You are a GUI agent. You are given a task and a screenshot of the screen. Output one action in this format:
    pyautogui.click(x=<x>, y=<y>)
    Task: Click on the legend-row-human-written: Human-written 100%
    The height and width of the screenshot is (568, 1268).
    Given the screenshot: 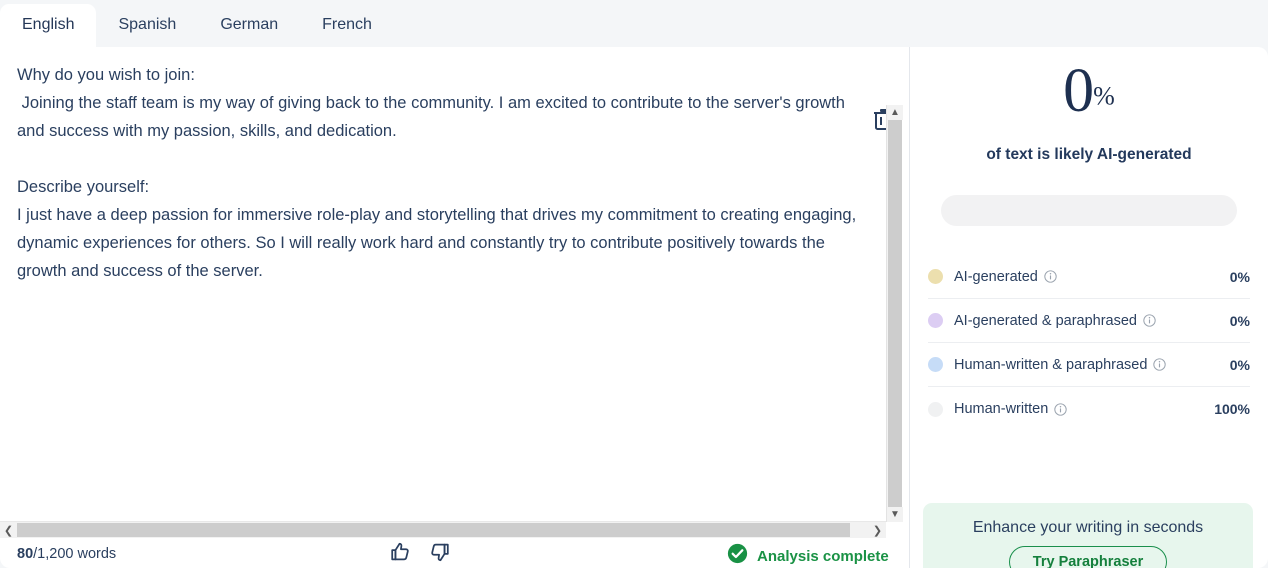 What is the action you would take?
    pyautogui.click(x=1089, y=409)
    